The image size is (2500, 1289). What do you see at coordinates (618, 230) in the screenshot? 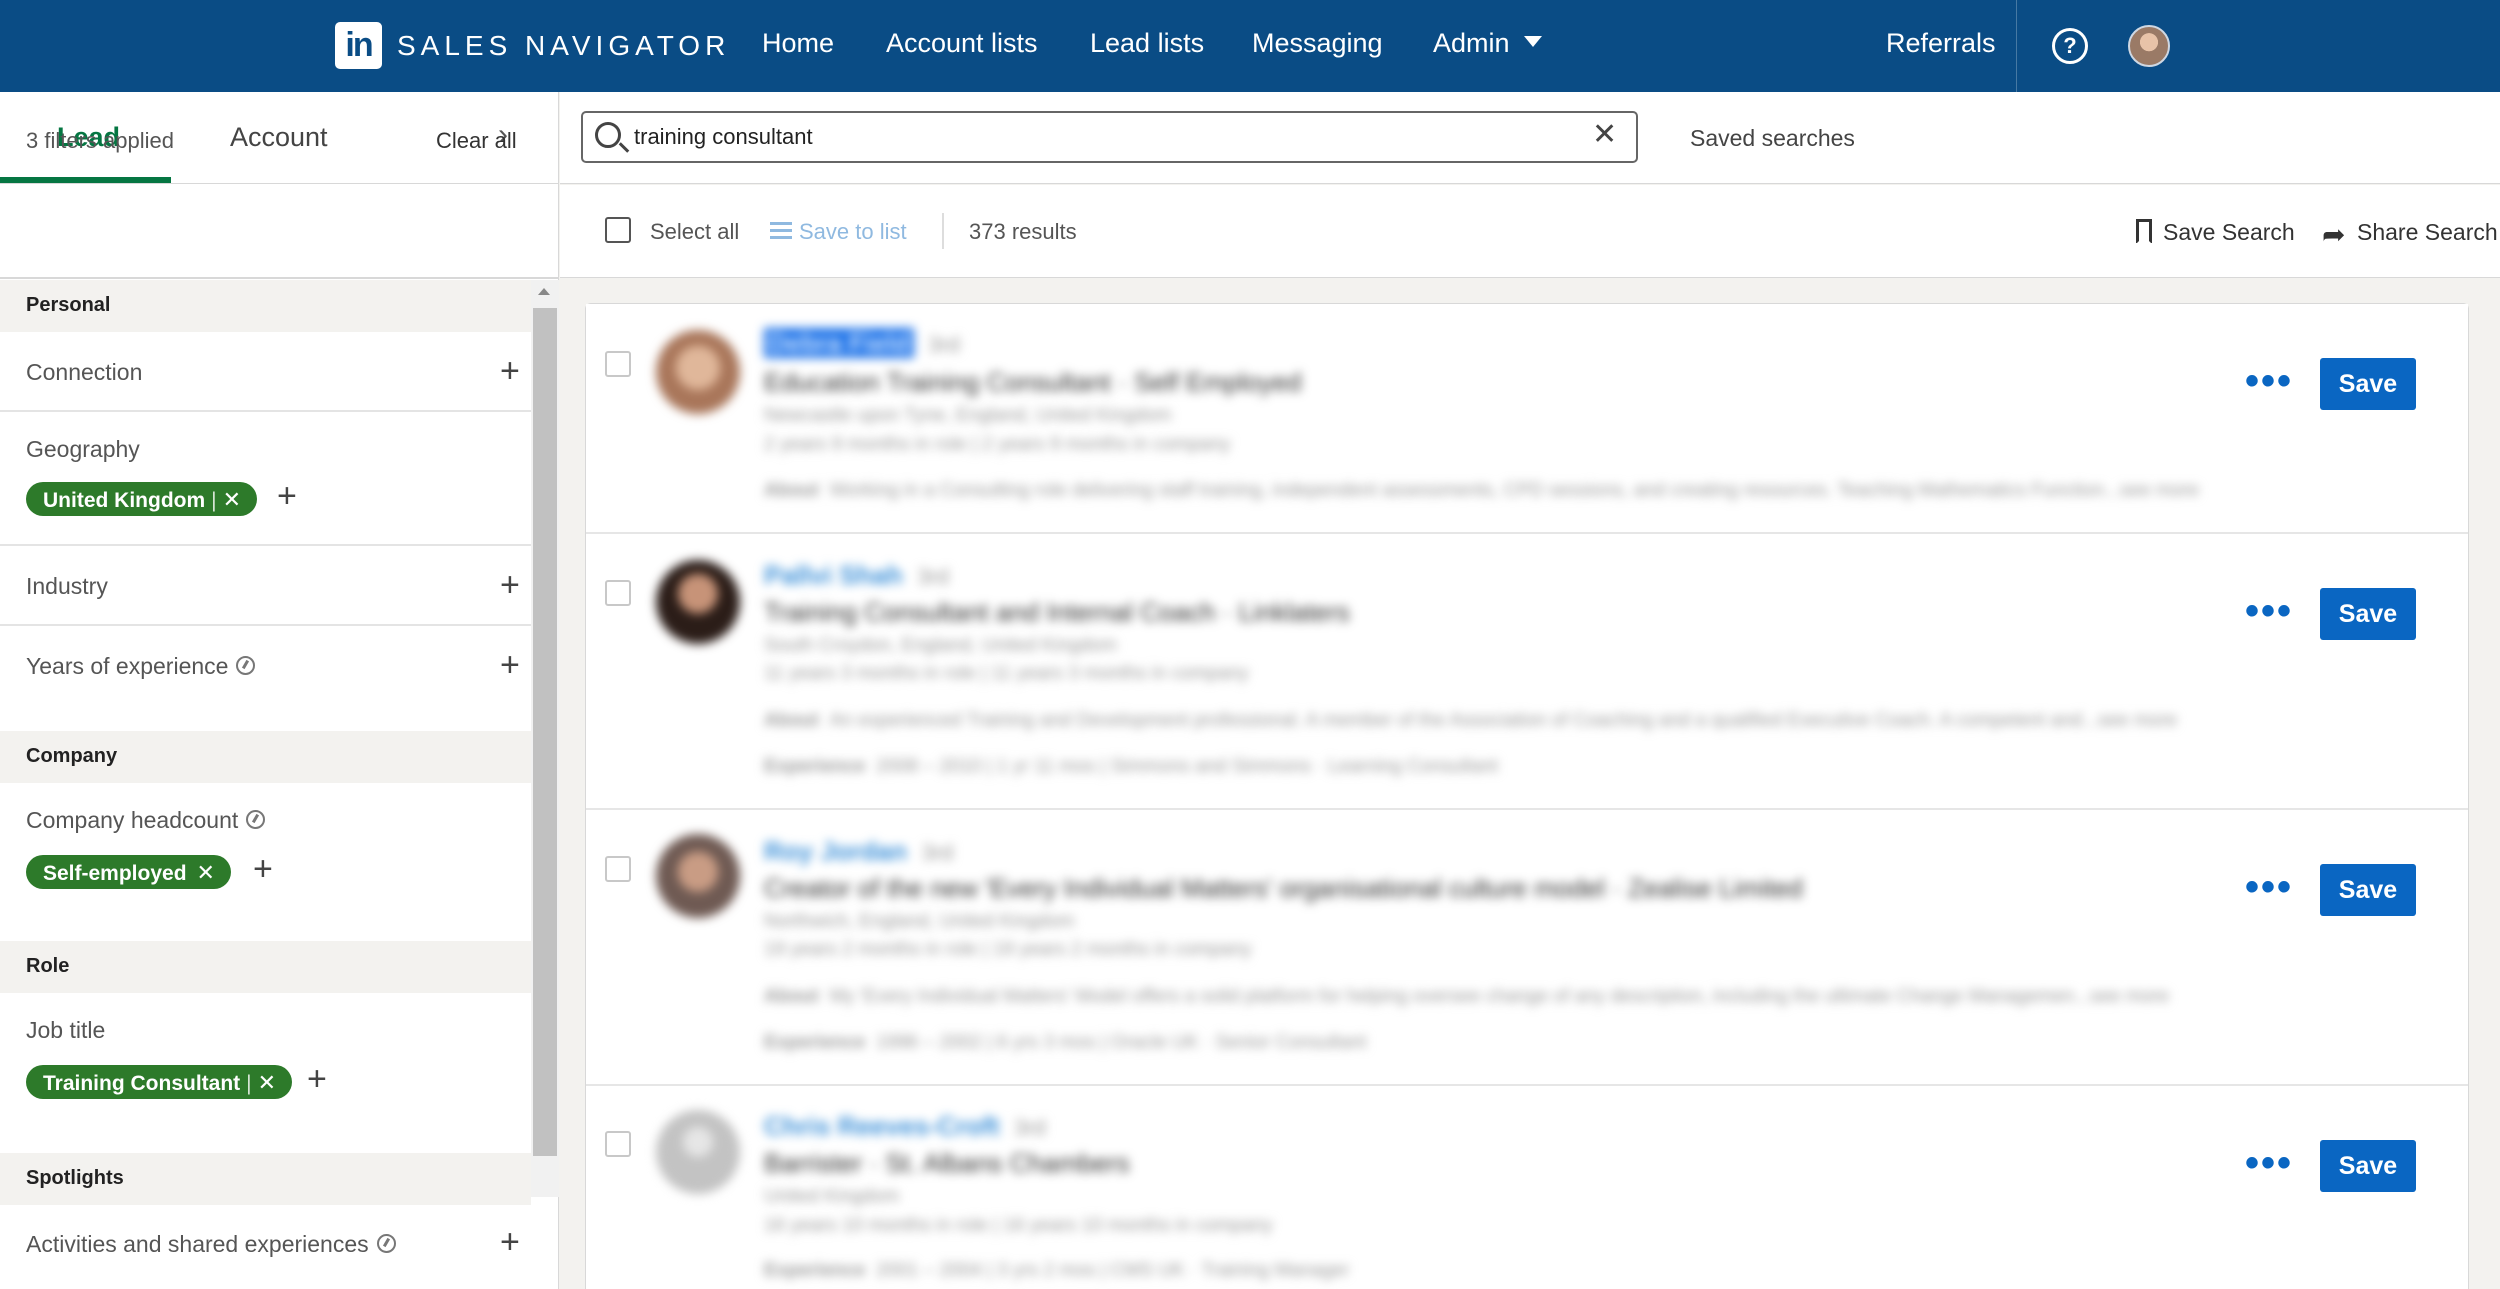
I see `select-all-checkbox` at bounding box center [618, 230].